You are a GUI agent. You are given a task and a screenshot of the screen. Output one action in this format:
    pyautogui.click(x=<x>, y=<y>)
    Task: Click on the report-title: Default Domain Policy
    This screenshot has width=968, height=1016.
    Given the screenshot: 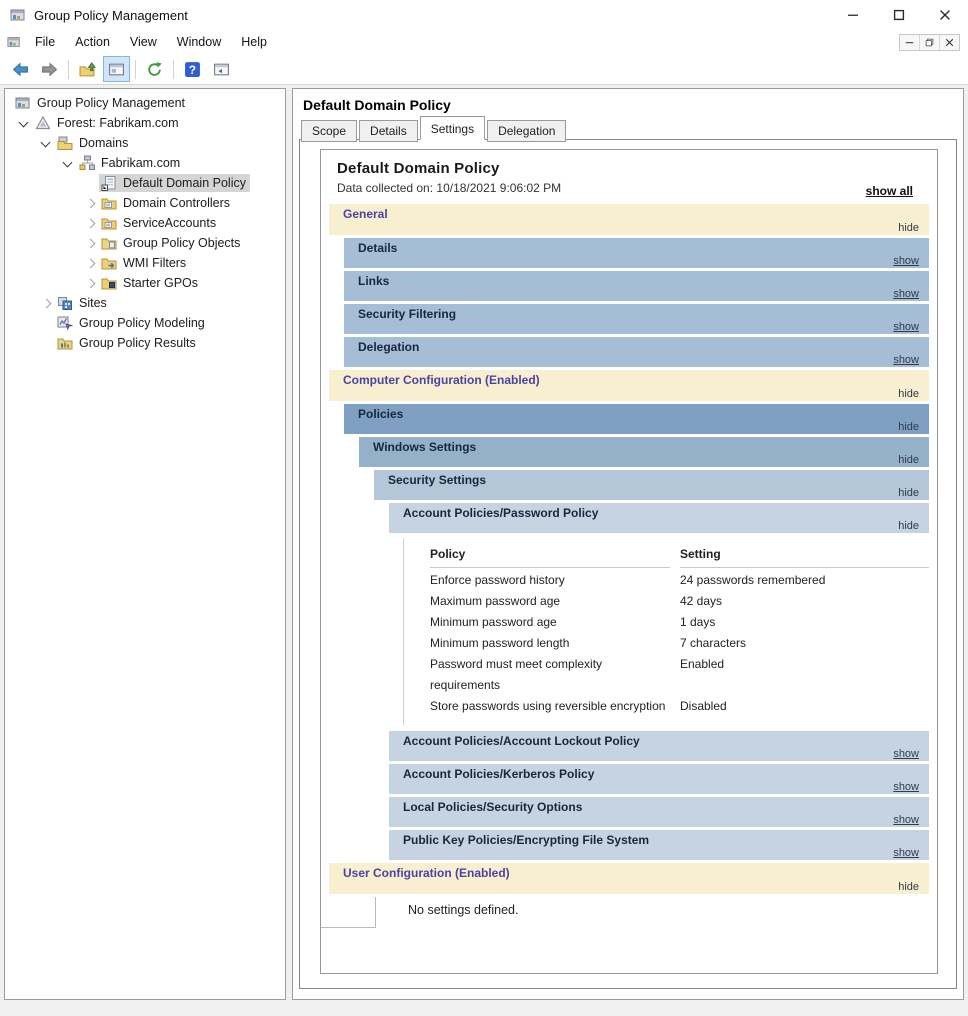 What is the action you would take?
    pyautogui.click(x=418, y=168)
    